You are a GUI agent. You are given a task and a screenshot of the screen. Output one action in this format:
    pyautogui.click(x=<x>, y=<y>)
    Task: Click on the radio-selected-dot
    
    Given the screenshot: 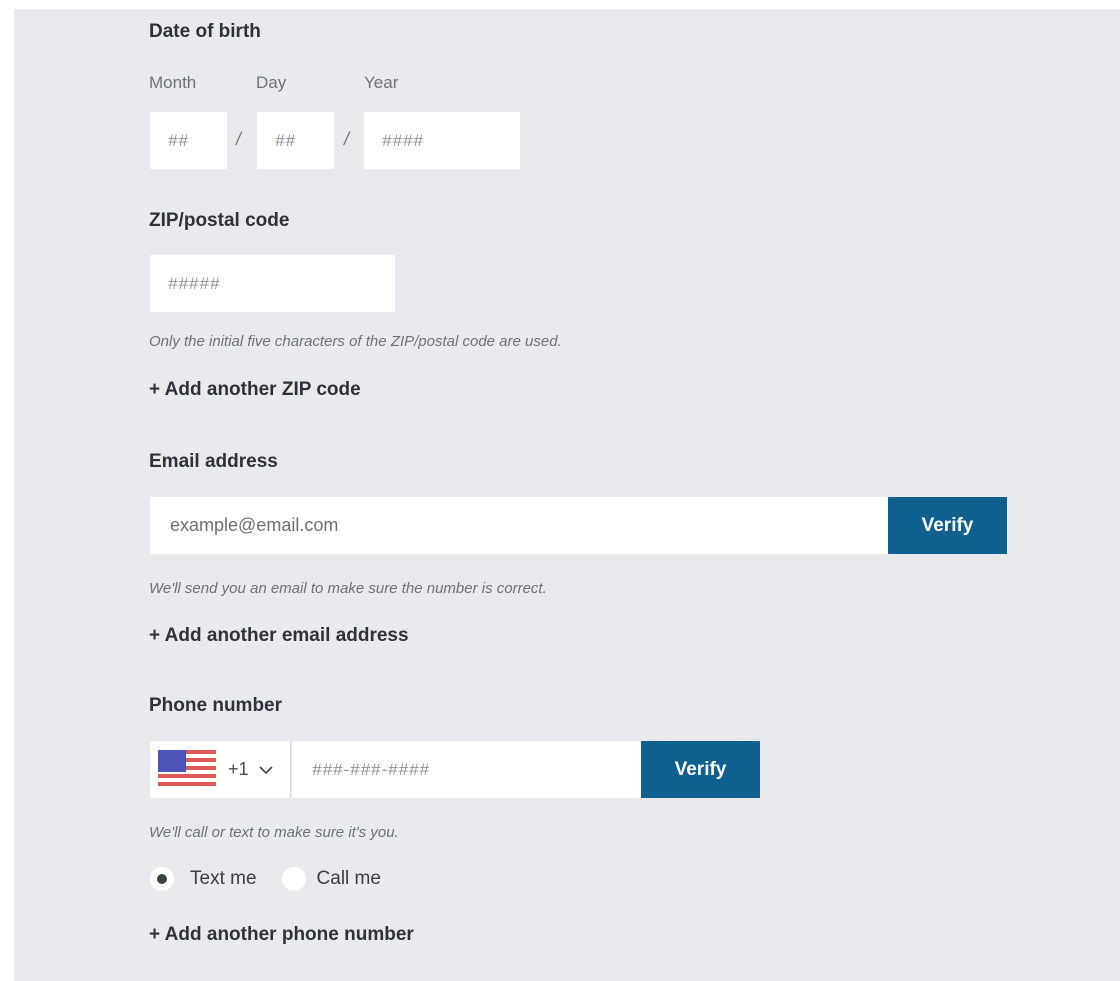 What is the action you would take?
    pyautogui.click(x=162, y=879)
    